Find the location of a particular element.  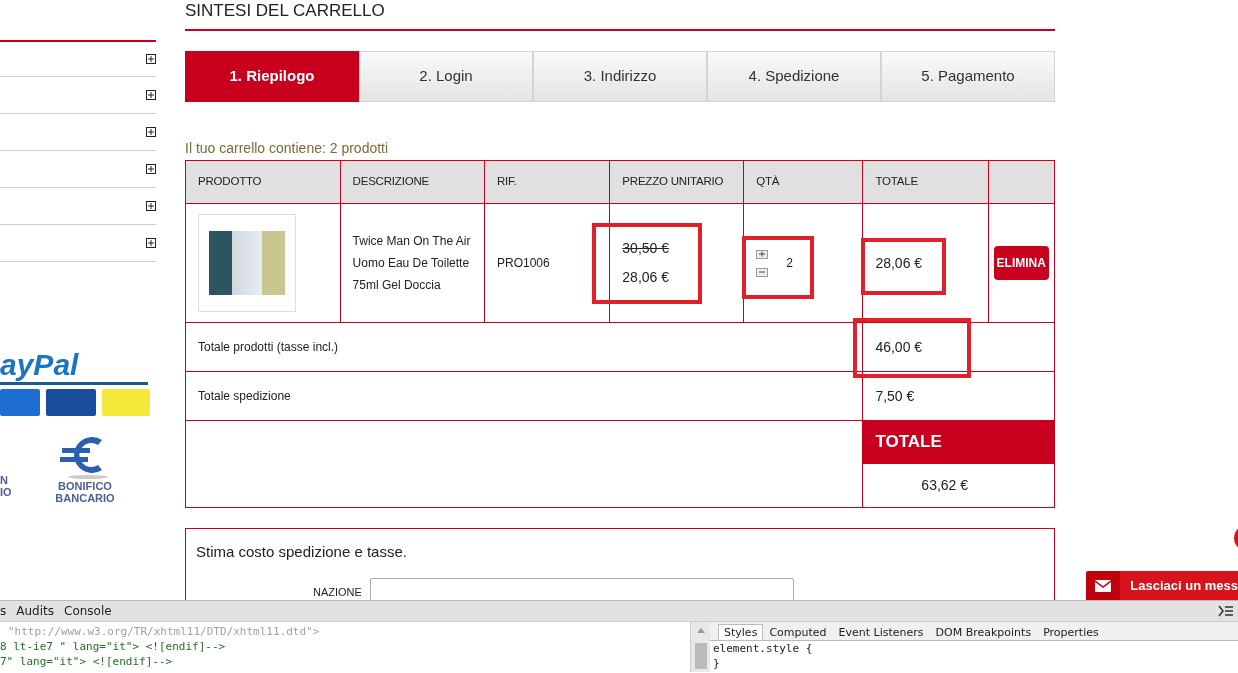

minus-icon is located at coordinates (762, 272).